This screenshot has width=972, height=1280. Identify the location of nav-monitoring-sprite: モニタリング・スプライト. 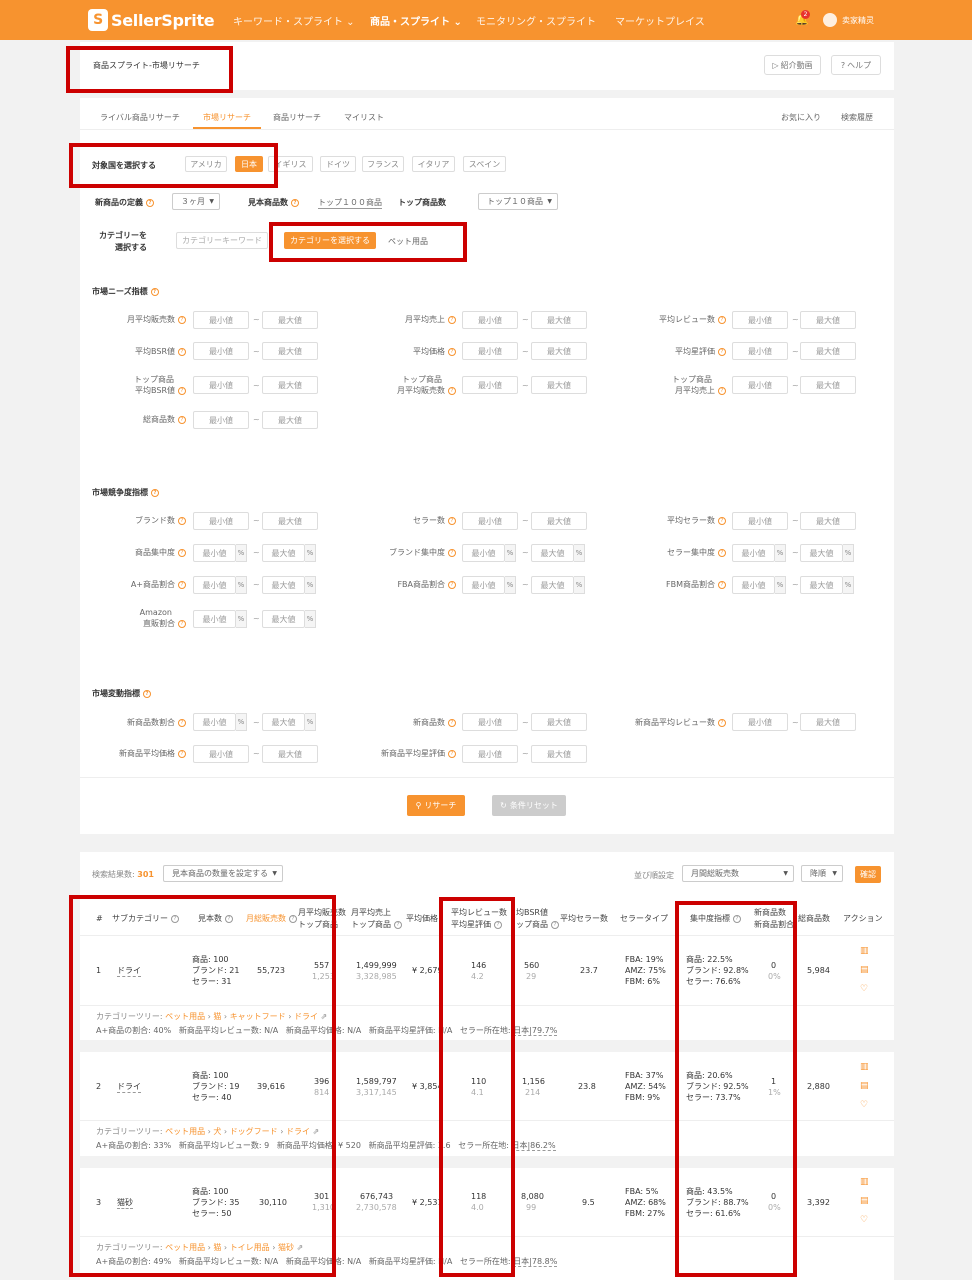
(536, 20).